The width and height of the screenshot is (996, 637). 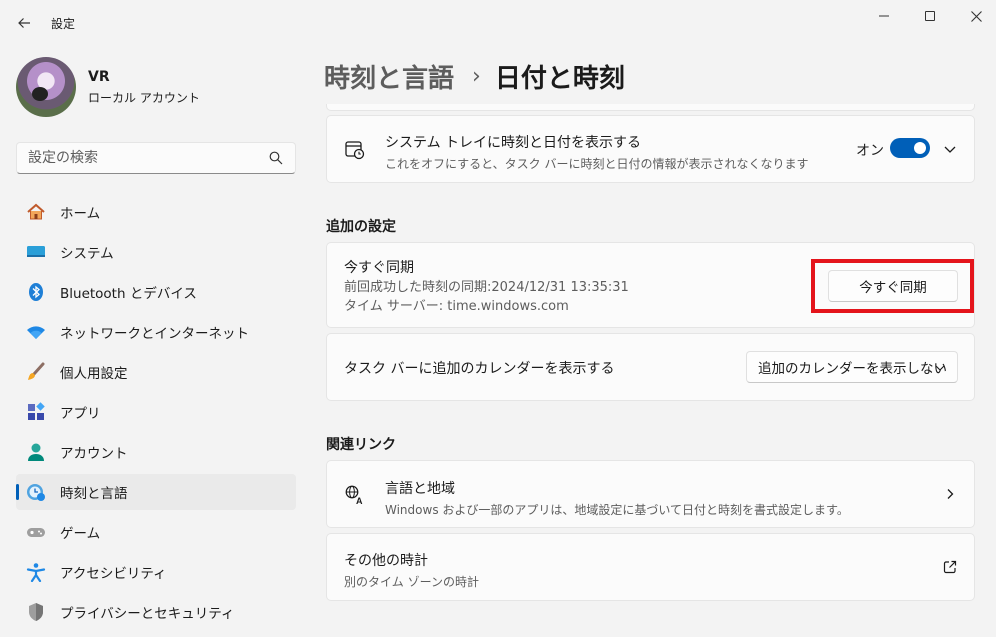 I want to click on calendar-dropdown: 追加のカレンダーを表示しない, so click(x=852, y=367).